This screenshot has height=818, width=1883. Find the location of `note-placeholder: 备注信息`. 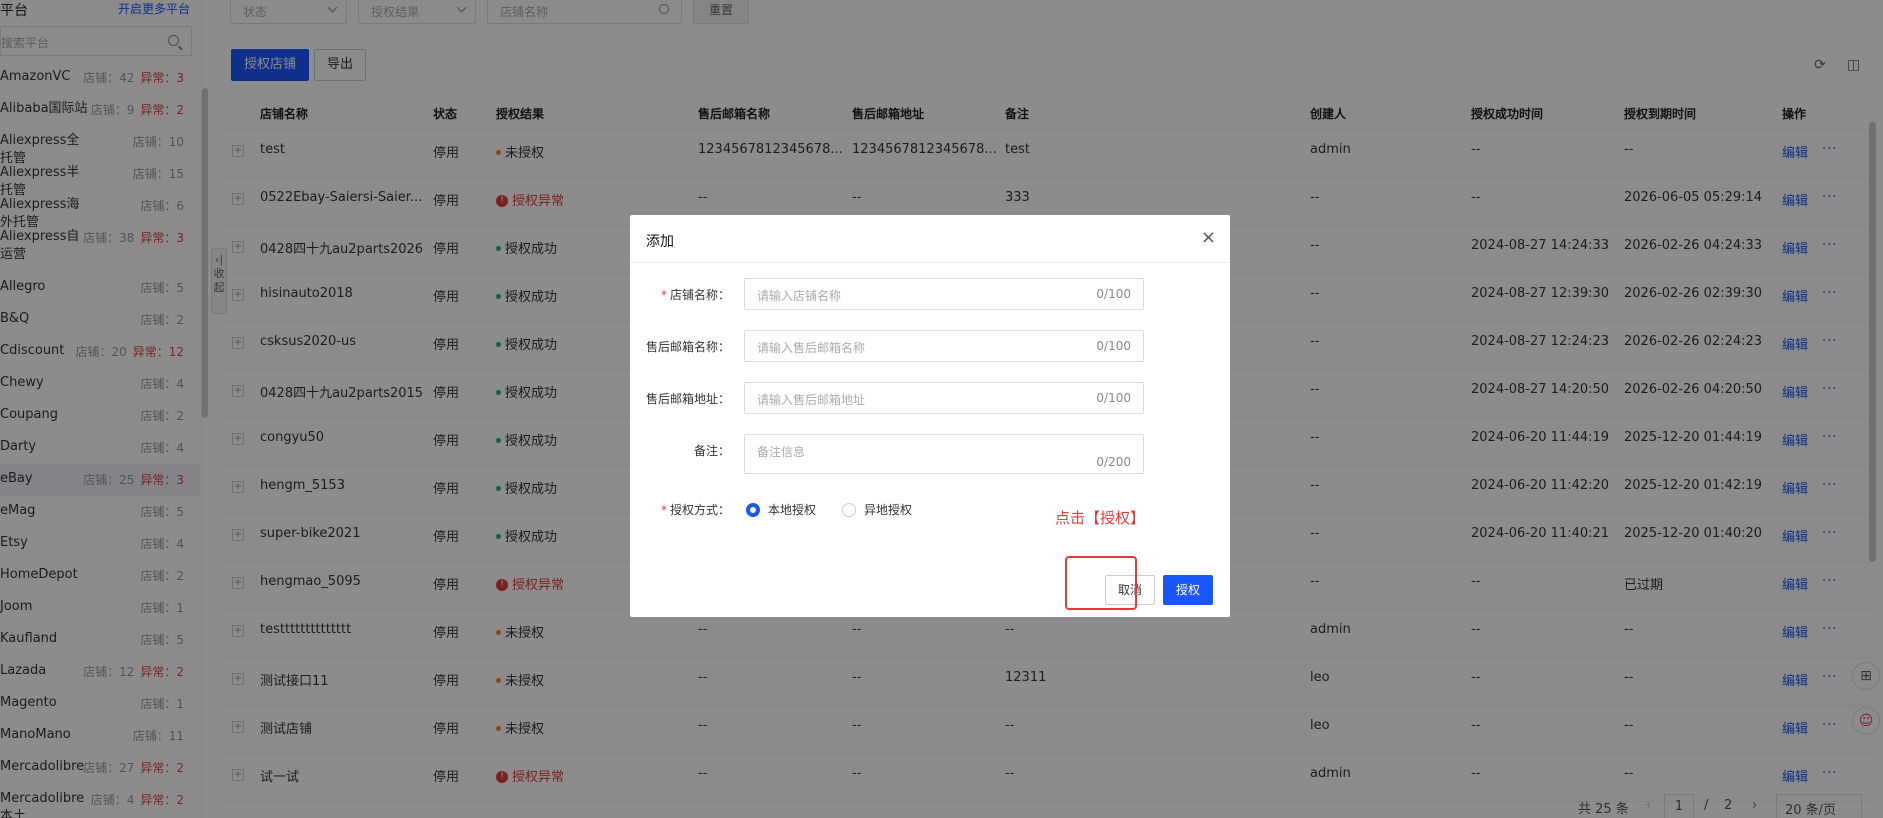

note-placeholder: 备注信息 is located at coordinates (781, 452).